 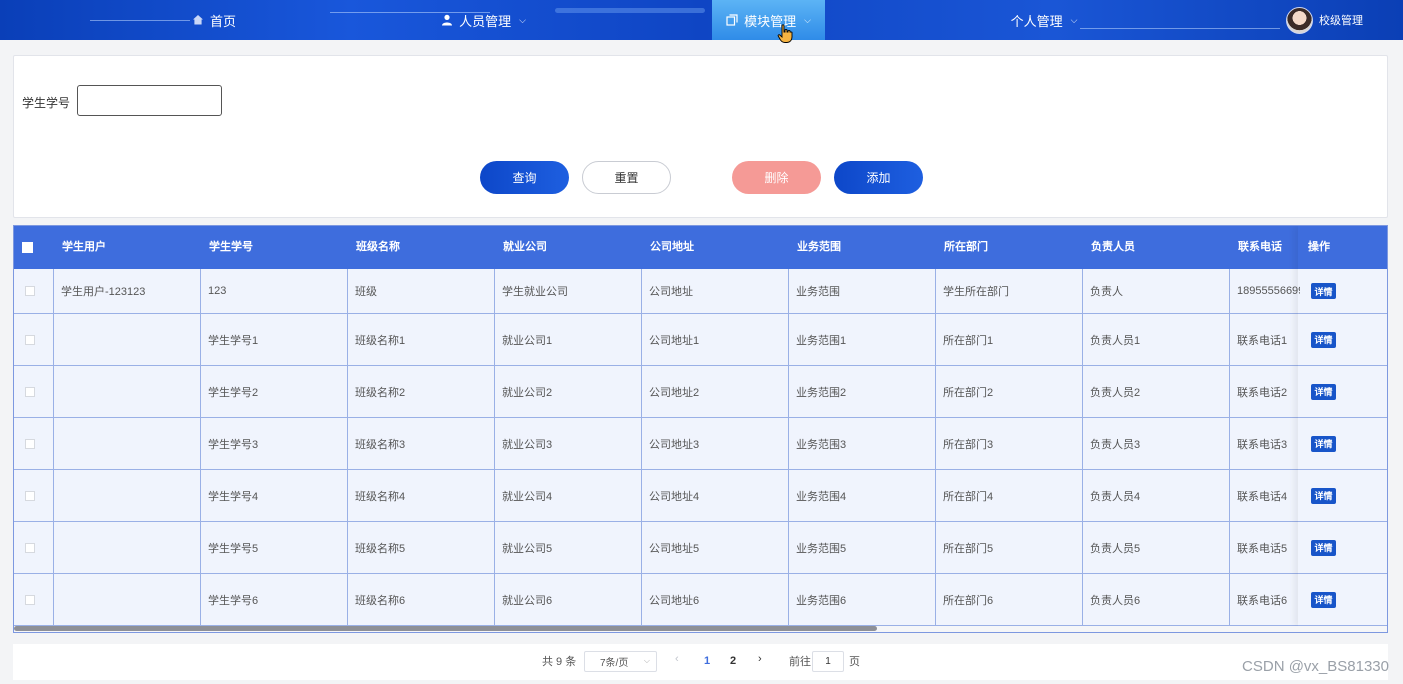 What do you see at coordinates (445, 628) in the screenshot?
I see `horizontal-scrollbar-thumb` at bounding box center [445, 628].